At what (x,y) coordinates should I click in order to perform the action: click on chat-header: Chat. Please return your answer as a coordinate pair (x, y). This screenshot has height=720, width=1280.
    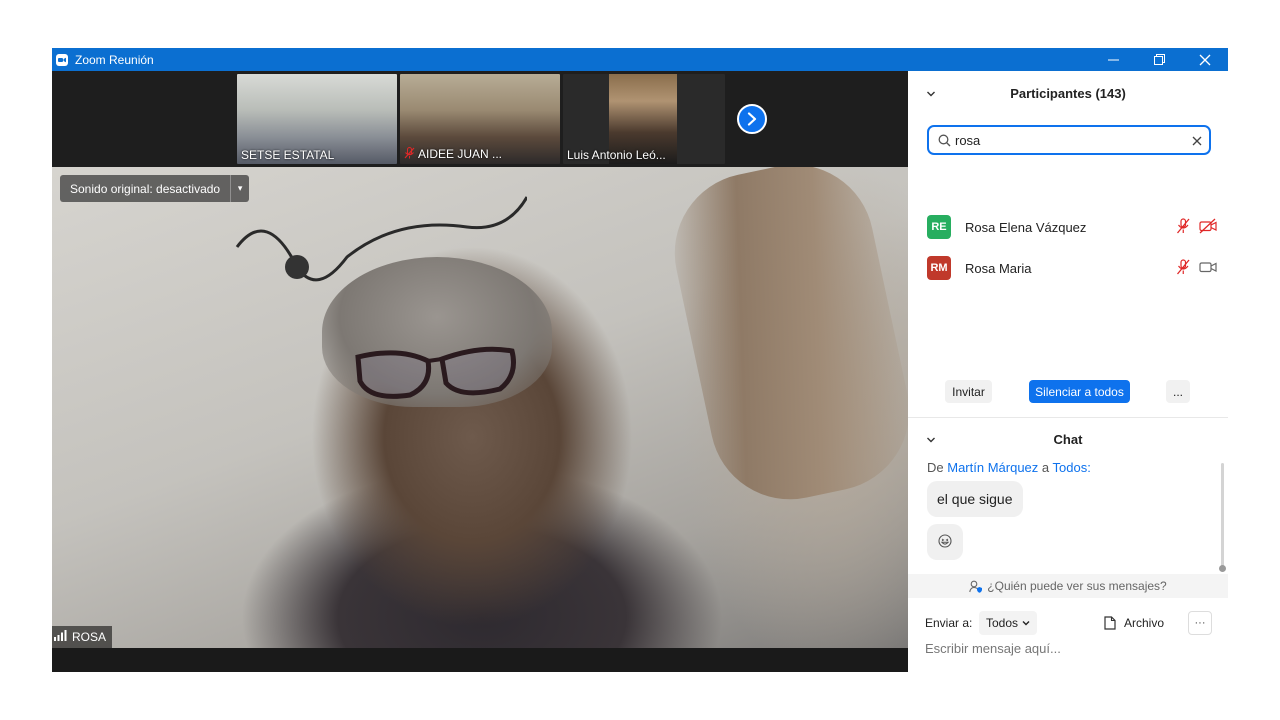
    Looking at the image, I should click on (1068, 439).